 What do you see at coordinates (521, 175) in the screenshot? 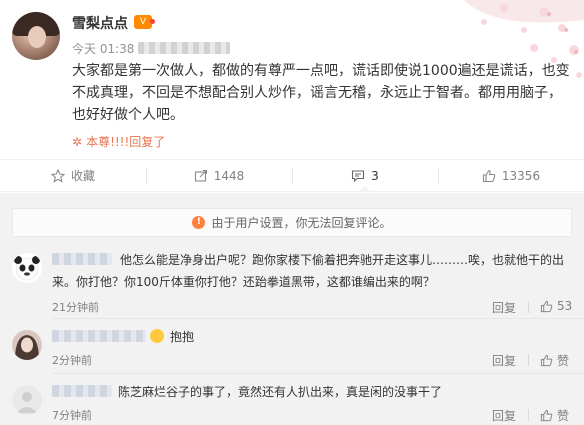
I see `like-count: 13356` at bounding box center [521, 175].